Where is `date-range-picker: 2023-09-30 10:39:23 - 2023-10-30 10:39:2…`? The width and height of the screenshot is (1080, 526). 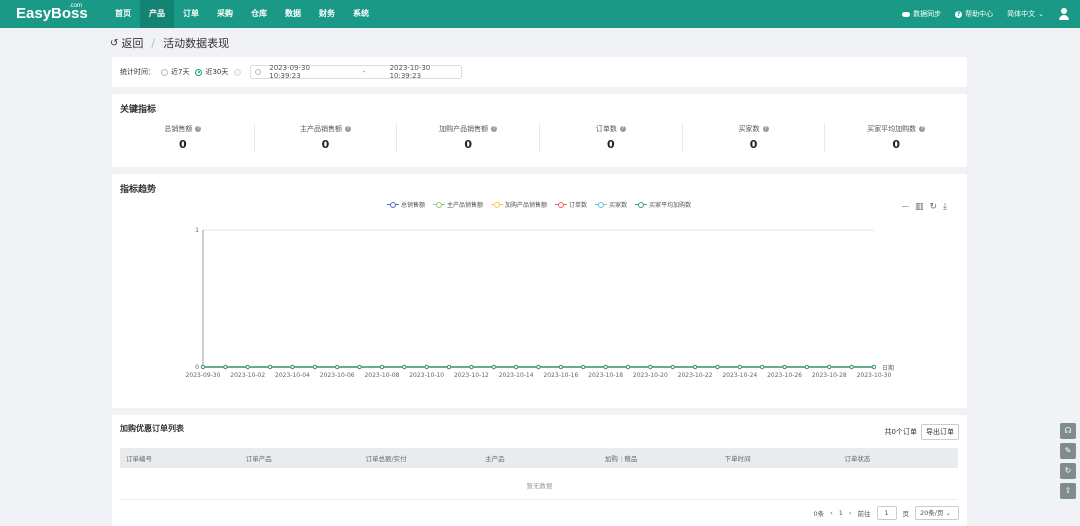 date-range-picker: 2023-09-30 10:39:23 - 2023-10-30 10:39:2… is located at coordinates (356, 72).